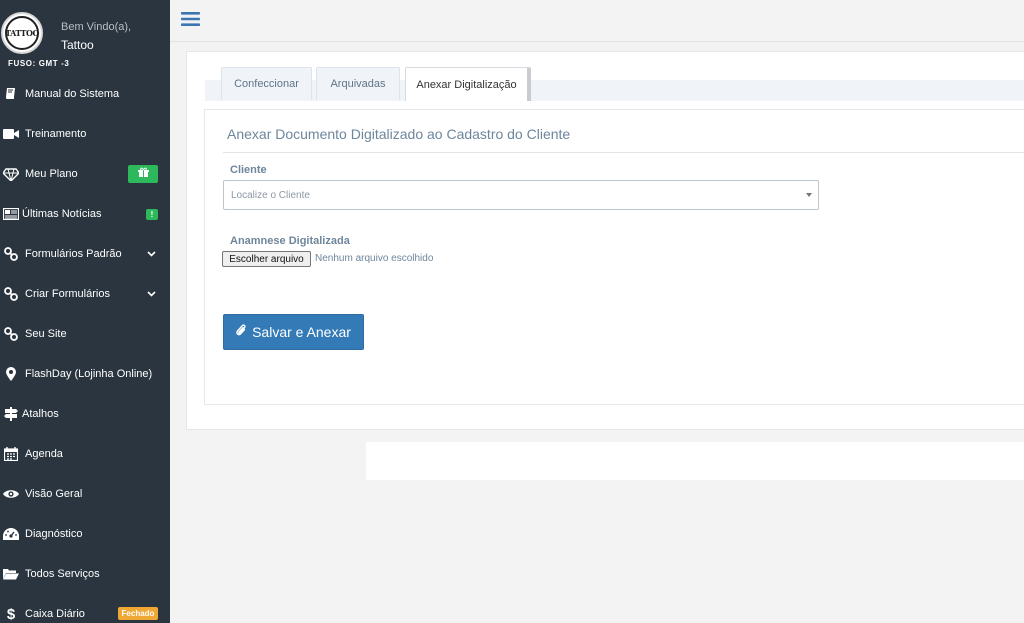 The width and height of the screenshot is (1024, 623). Describe the element at coordinates (695, 461) in the screenshot. I see `footer-bar` at that location.